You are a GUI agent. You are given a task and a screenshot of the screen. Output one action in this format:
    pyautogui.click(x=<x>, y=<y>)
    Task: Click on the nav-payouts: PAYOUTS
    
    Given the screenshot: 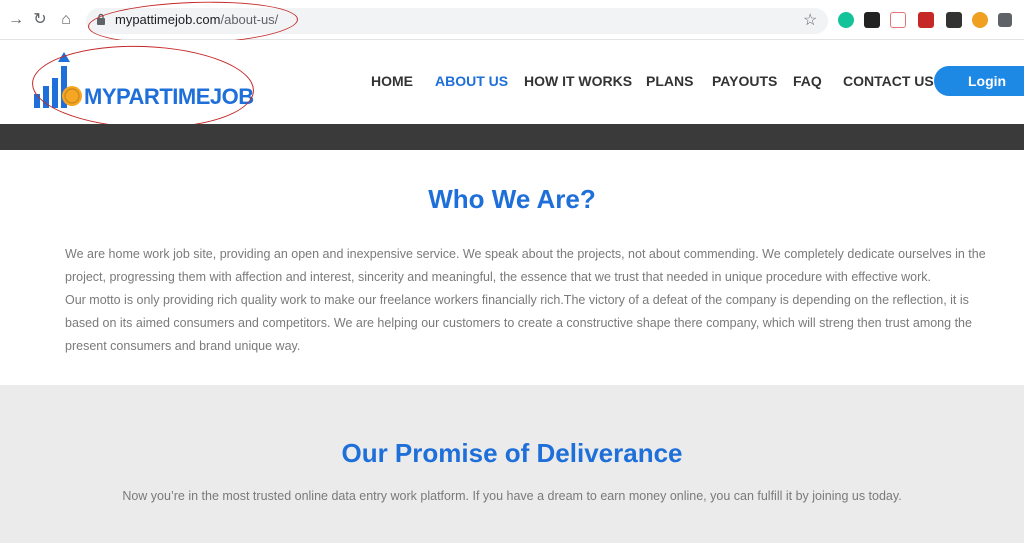 What is the action you would take?
    pyautogui.click(x=744, y=81)
    